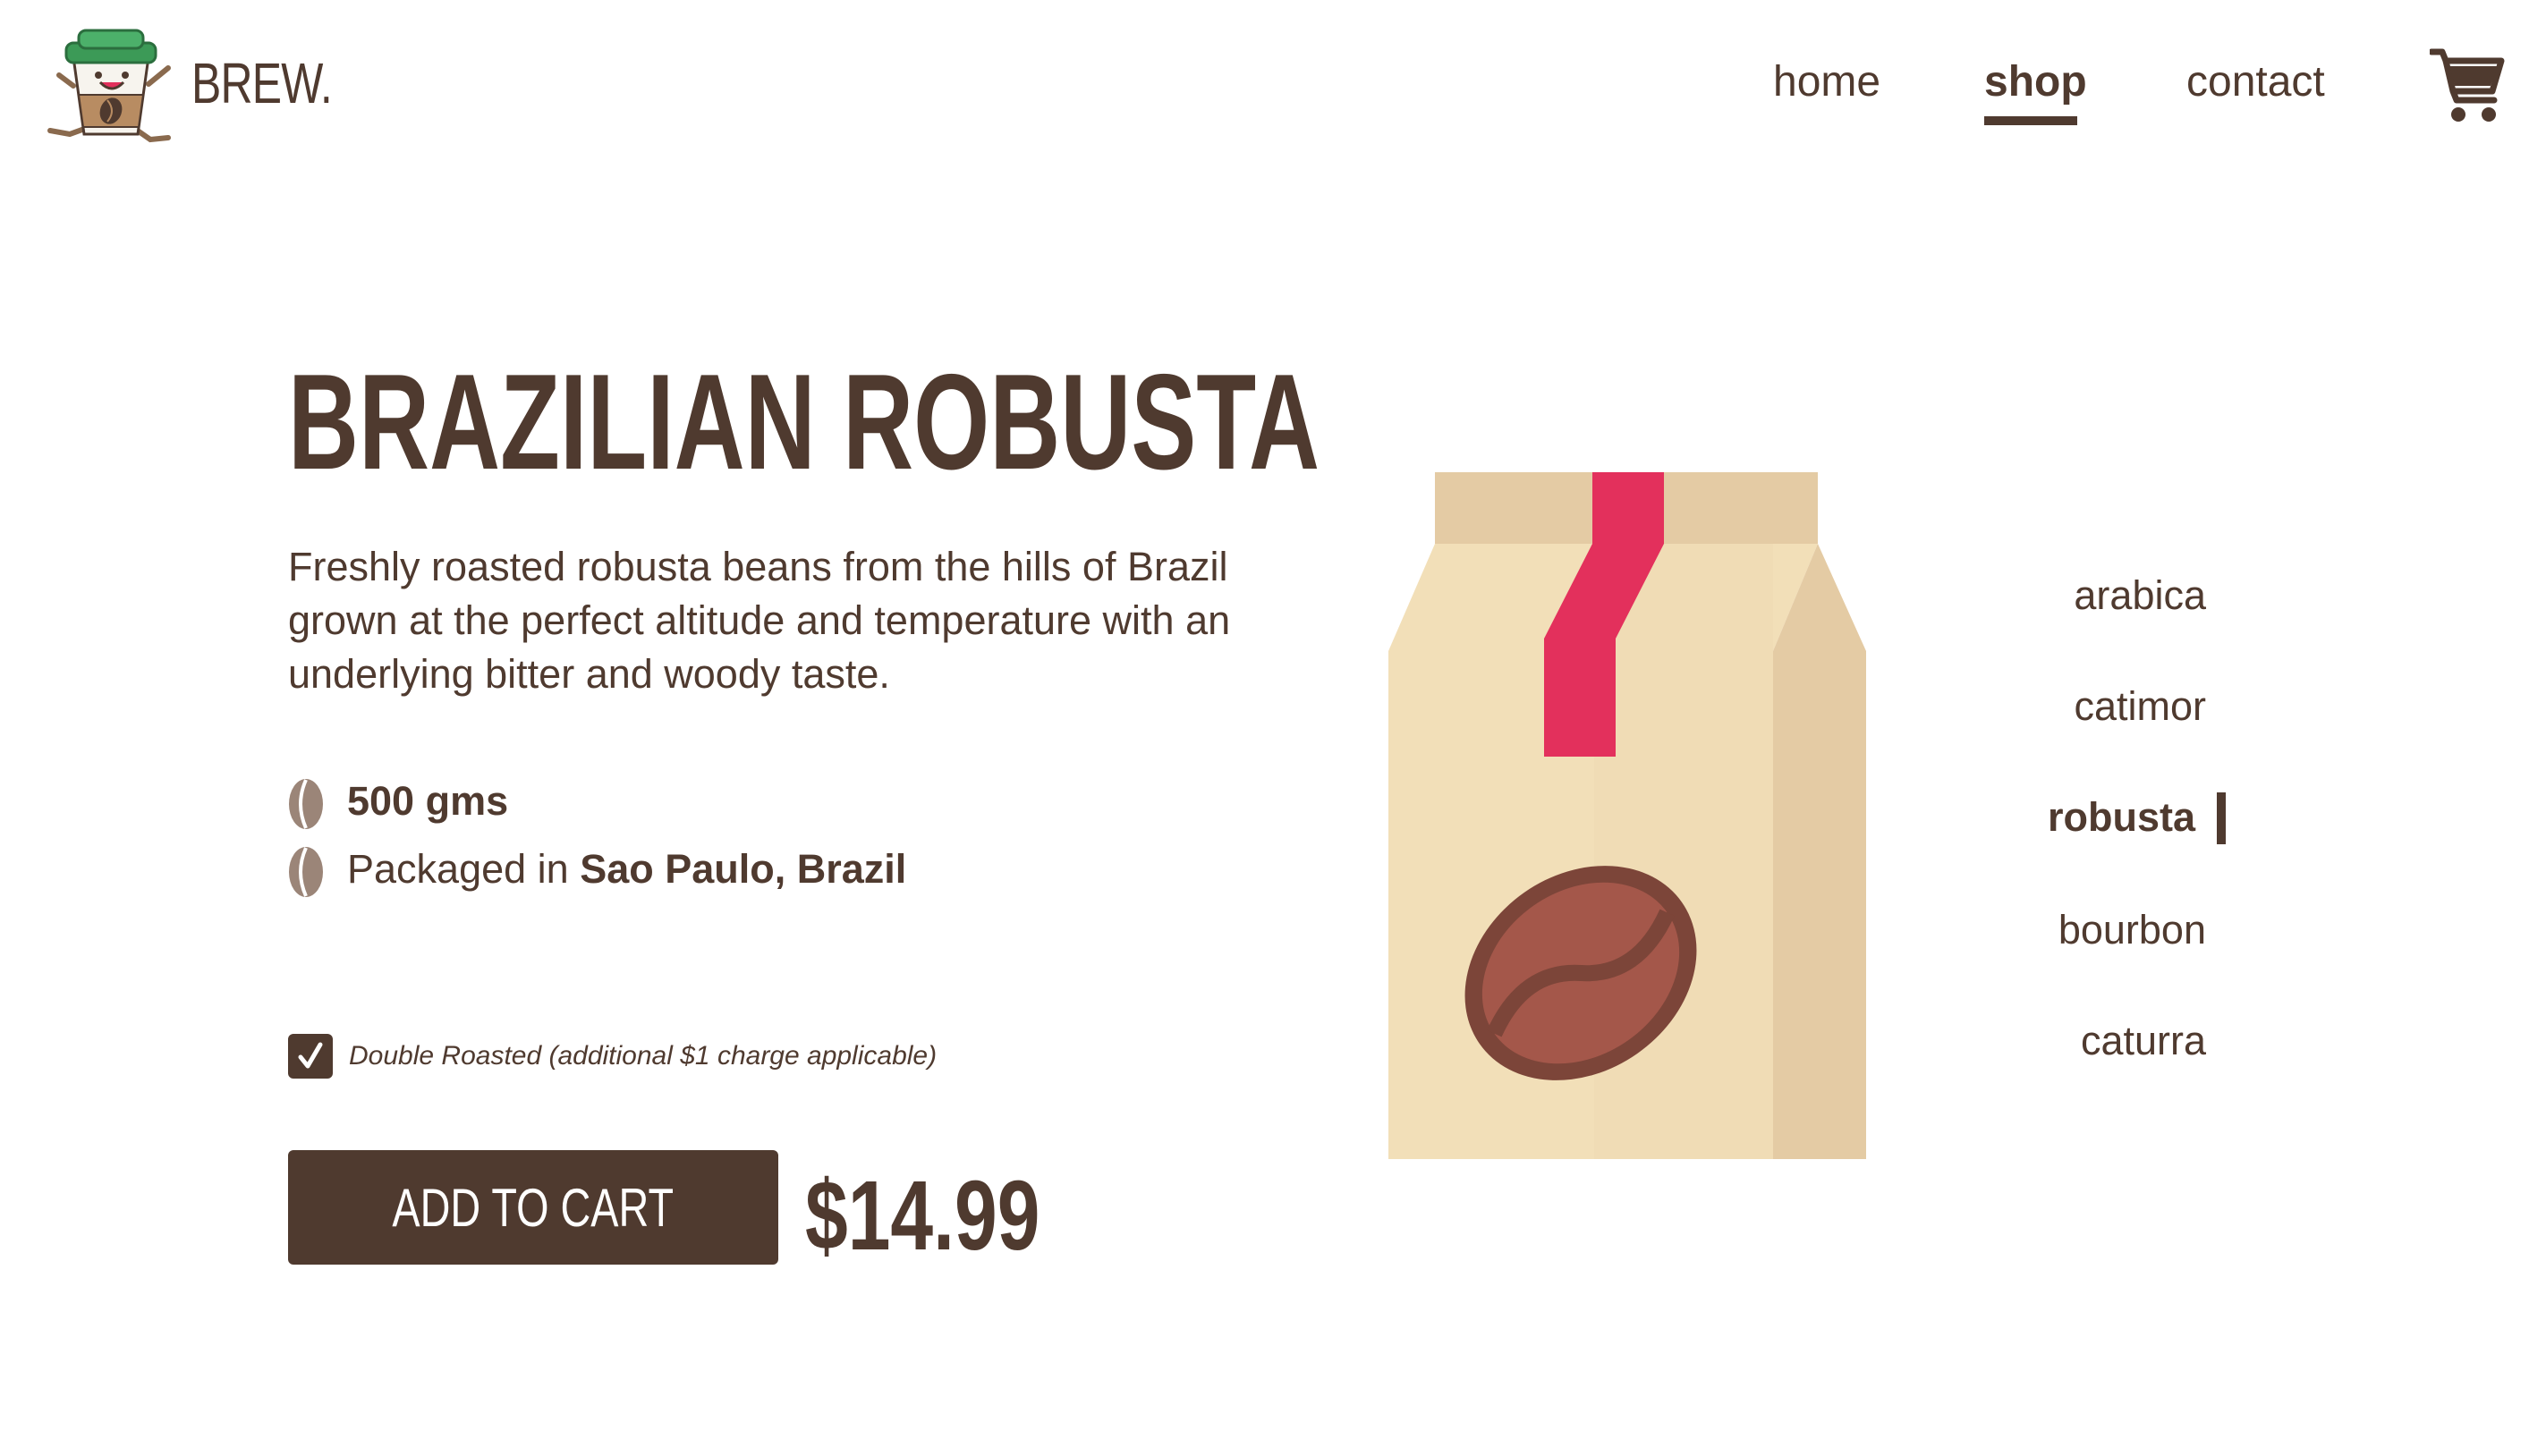  Describe the element at coordinates (2121, 817) in the screenshot. I see `variety-robusta: robusta` at that location.